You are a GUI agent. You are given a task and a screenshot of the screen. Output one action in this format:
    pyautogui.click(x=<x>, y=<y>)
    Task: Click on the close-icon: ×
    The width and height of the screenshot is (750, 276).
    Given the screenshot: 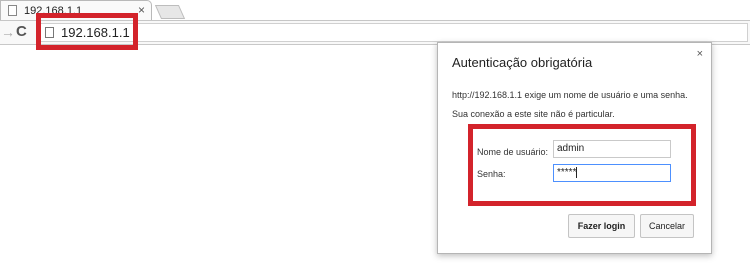 What is the action you would take?
    pyautogui.click(x=700, y=54)
    